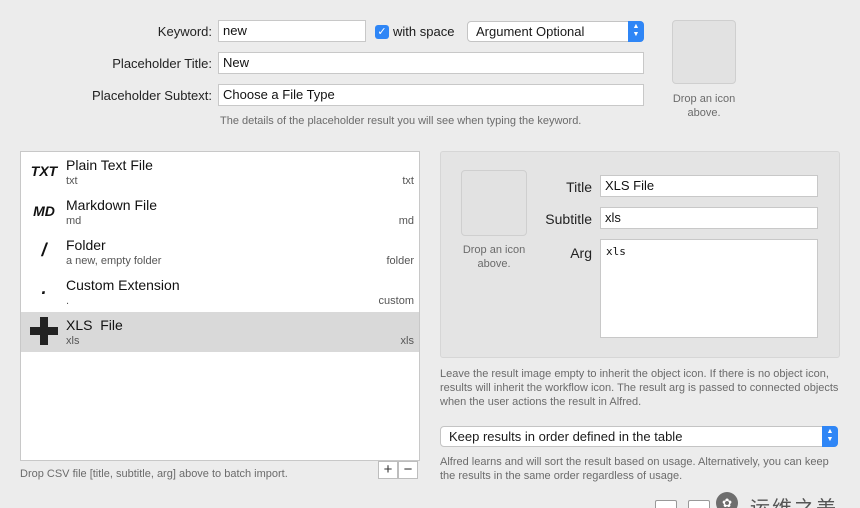 This screenshot has height=508, width=860. I want to click on list-item-subtitle: ., so click(68, 301).